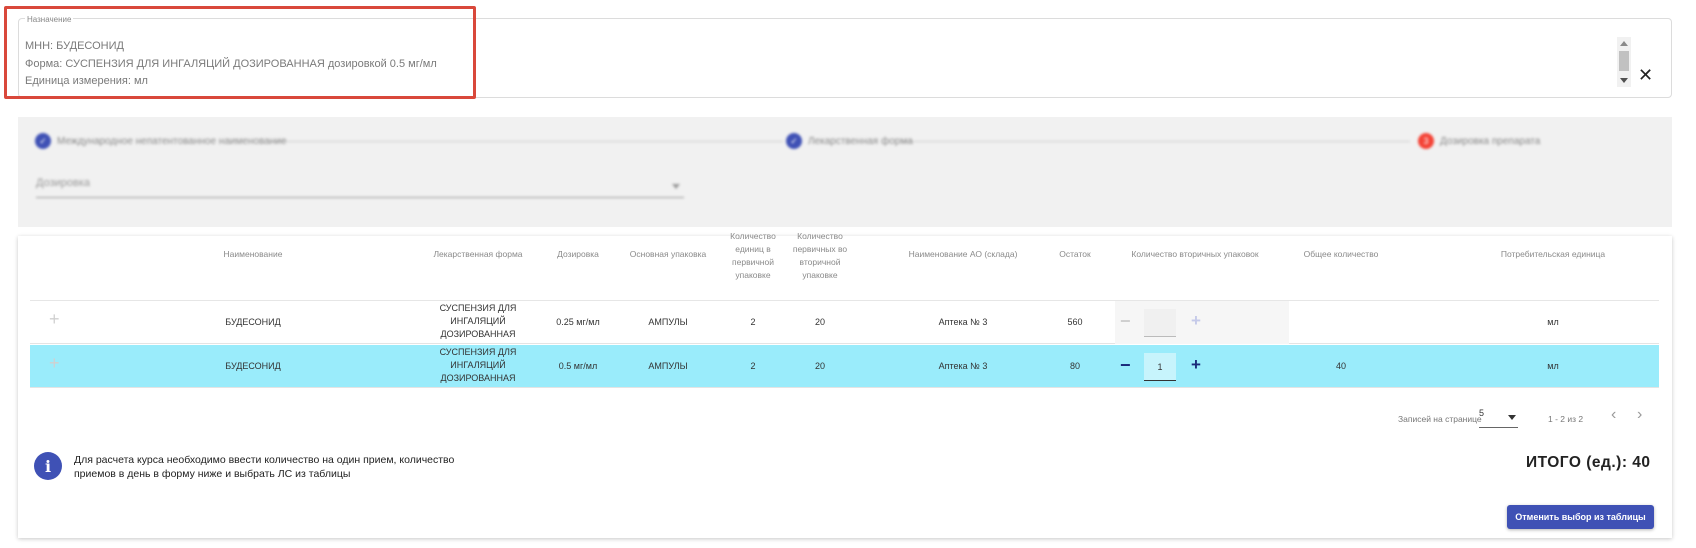 This screenshot has height=548, width=1696. Describe the element at coordinates (48, 466) in the screenshot. I see `info-icon: i` at that location.